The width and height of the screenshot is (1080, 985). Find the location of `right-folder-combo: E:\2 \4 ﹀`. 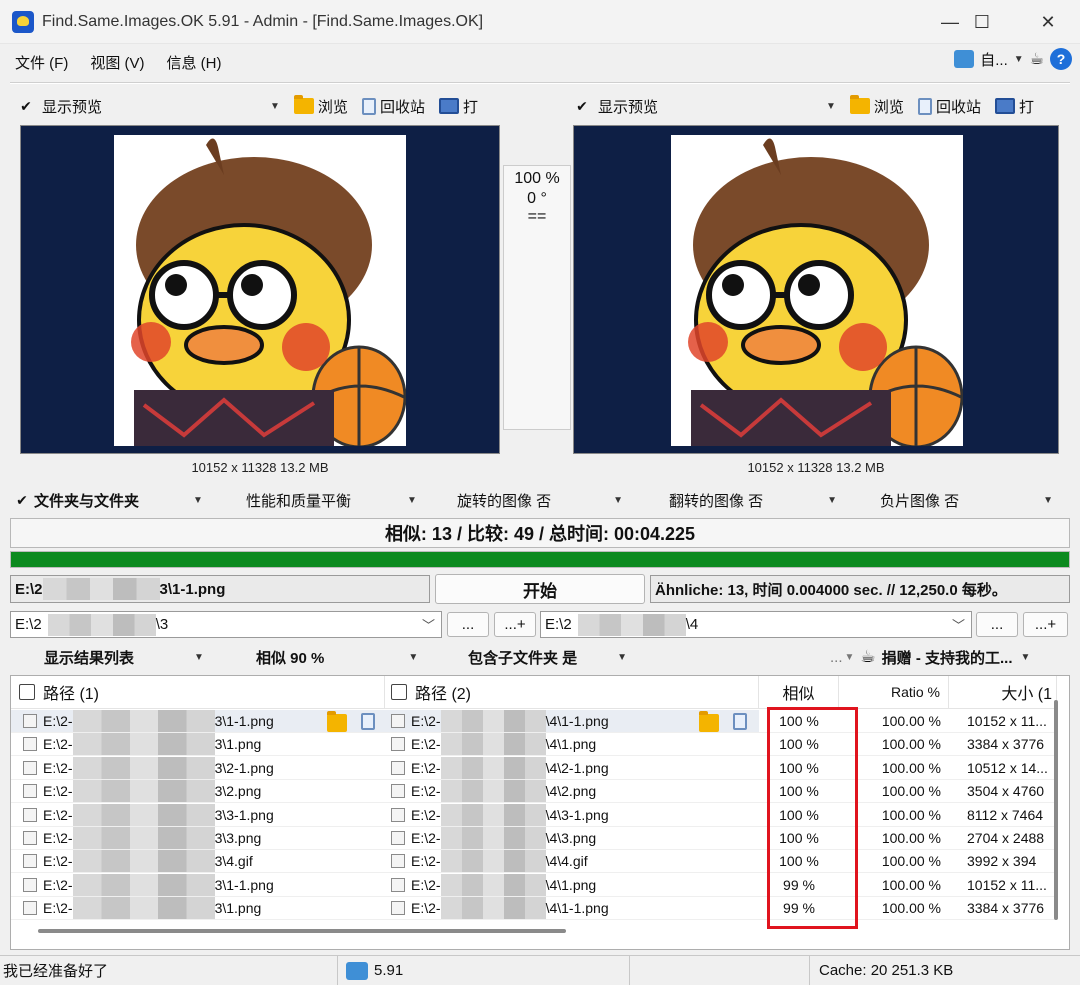

right-folder-combo: E:\2 \4 ﹀ is located at coordinates (756, 624).